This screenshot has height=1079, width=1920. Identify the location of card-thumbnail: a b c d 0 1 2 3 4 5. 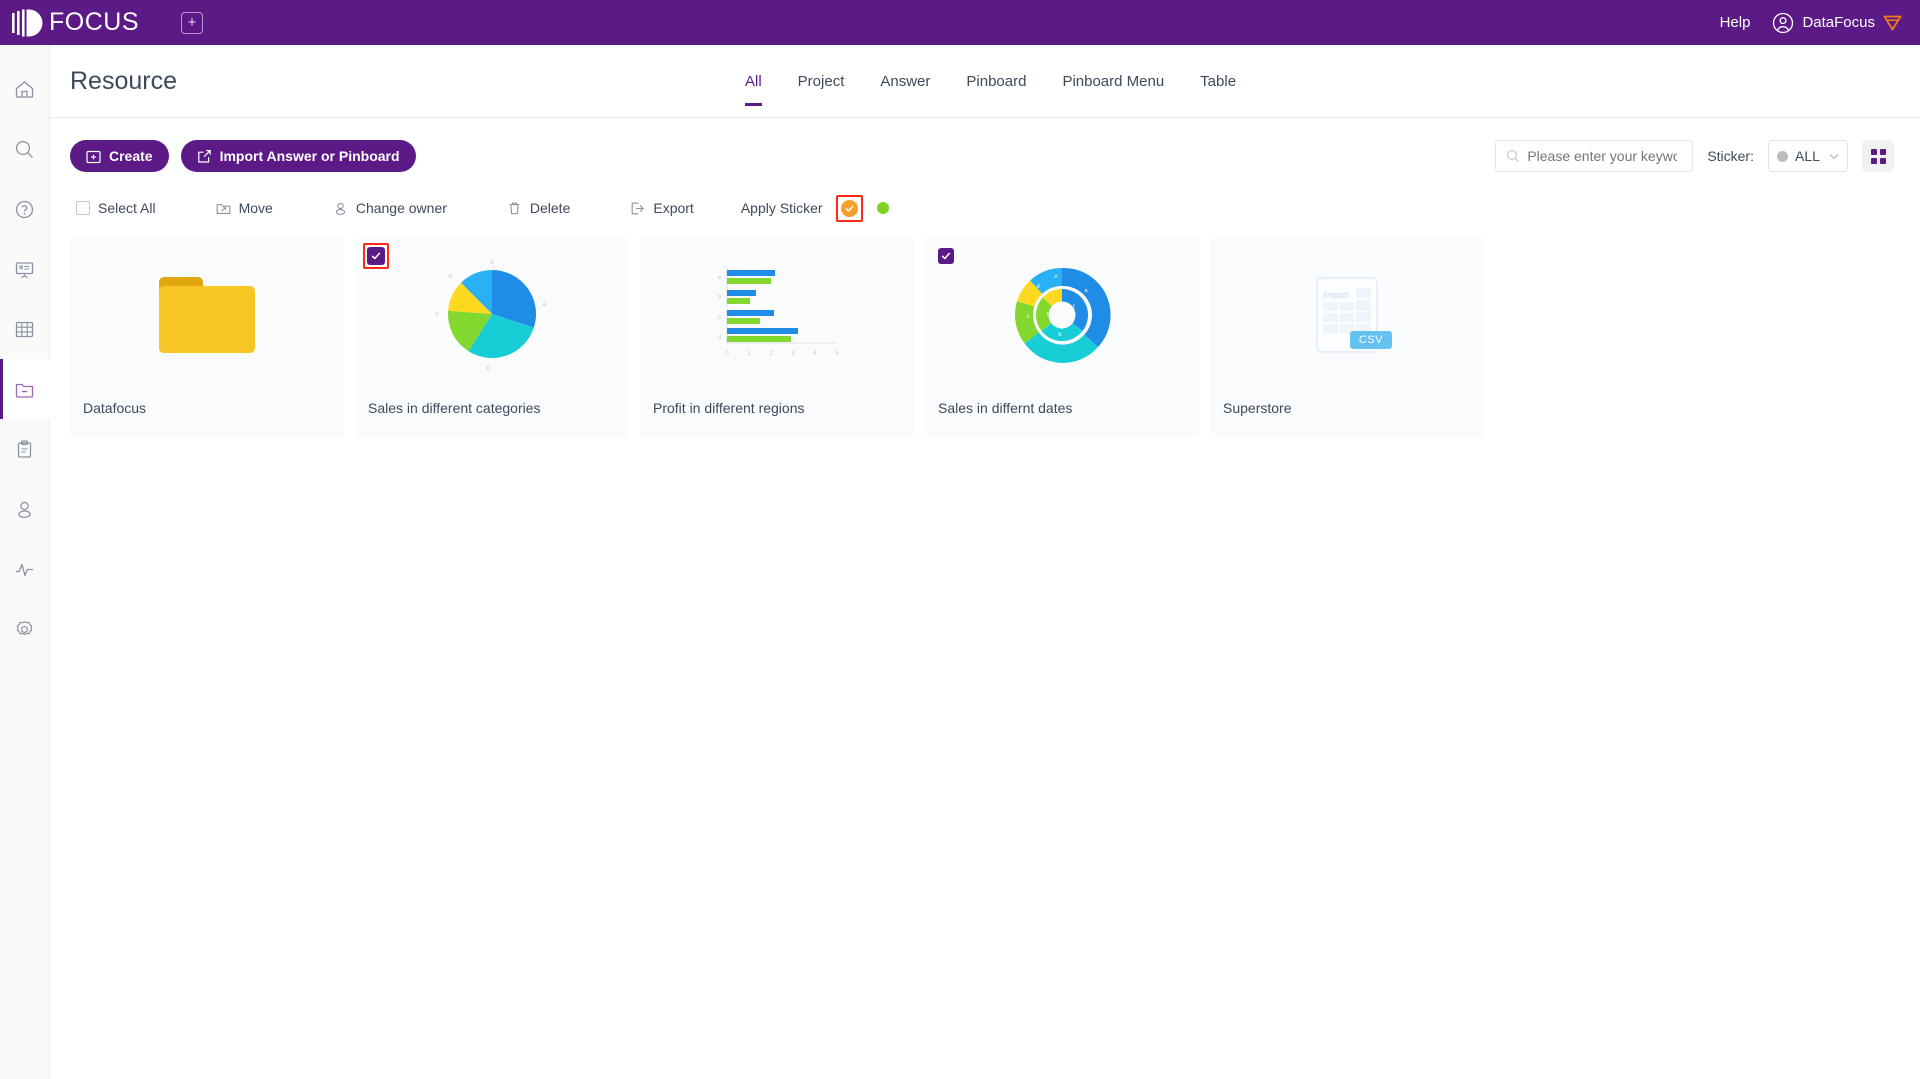
(777, 314).